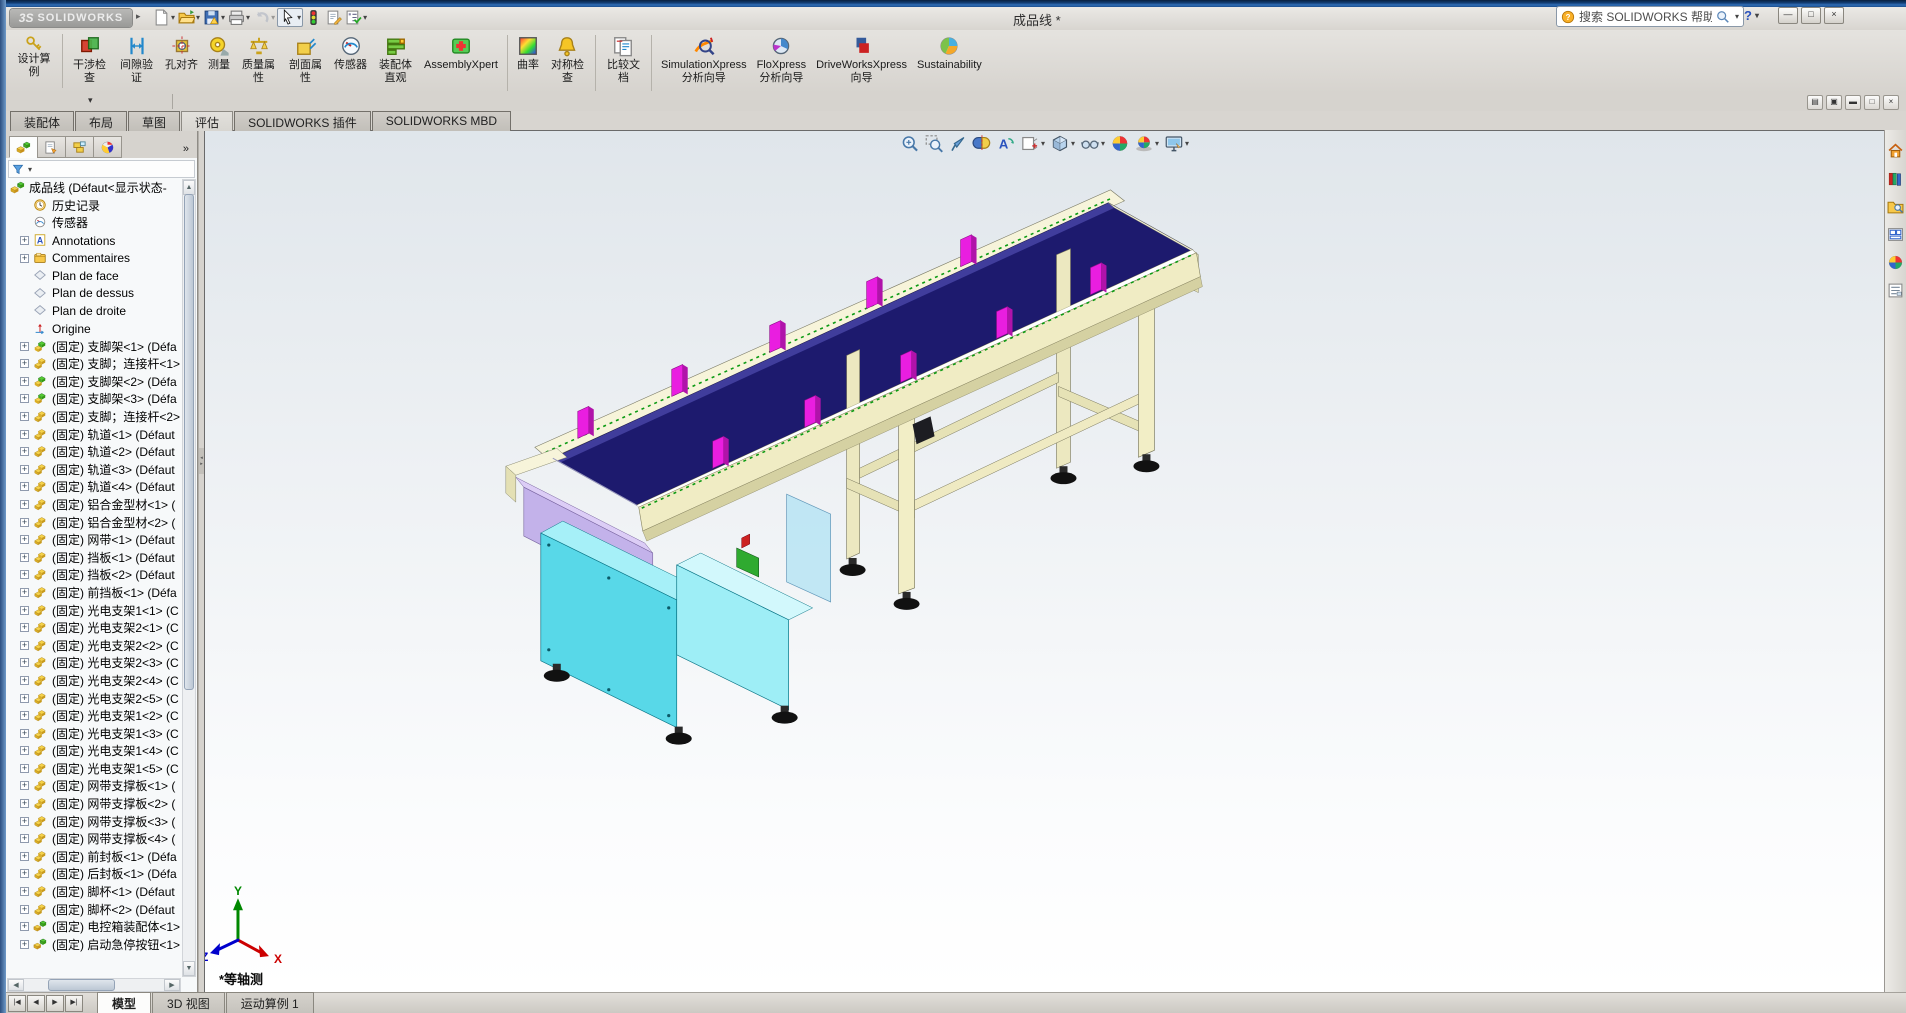 The height and width of the screenshot is (1013, 1906). What do you see at coordinates (94, 698) in the screenshot?
I see `tree-item: + (固定) 光电支架2<5> (C` at bounding box center [94, 698].